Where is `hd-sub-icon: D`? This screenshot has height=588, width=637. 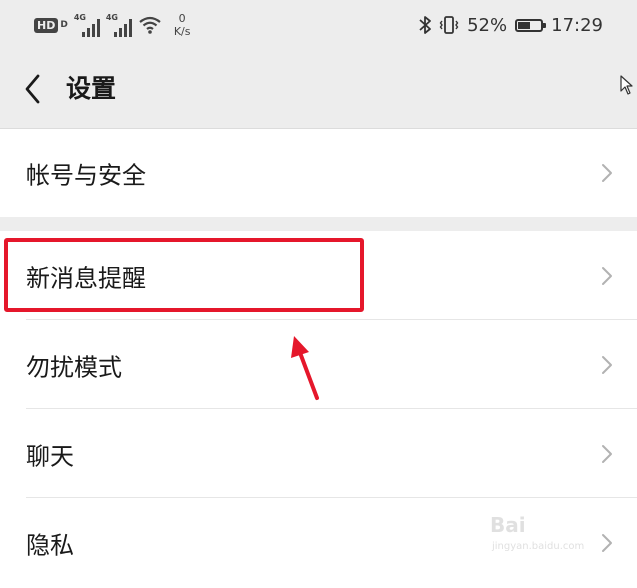
hd-sub-icon: D is located at coordinates (64, 25).